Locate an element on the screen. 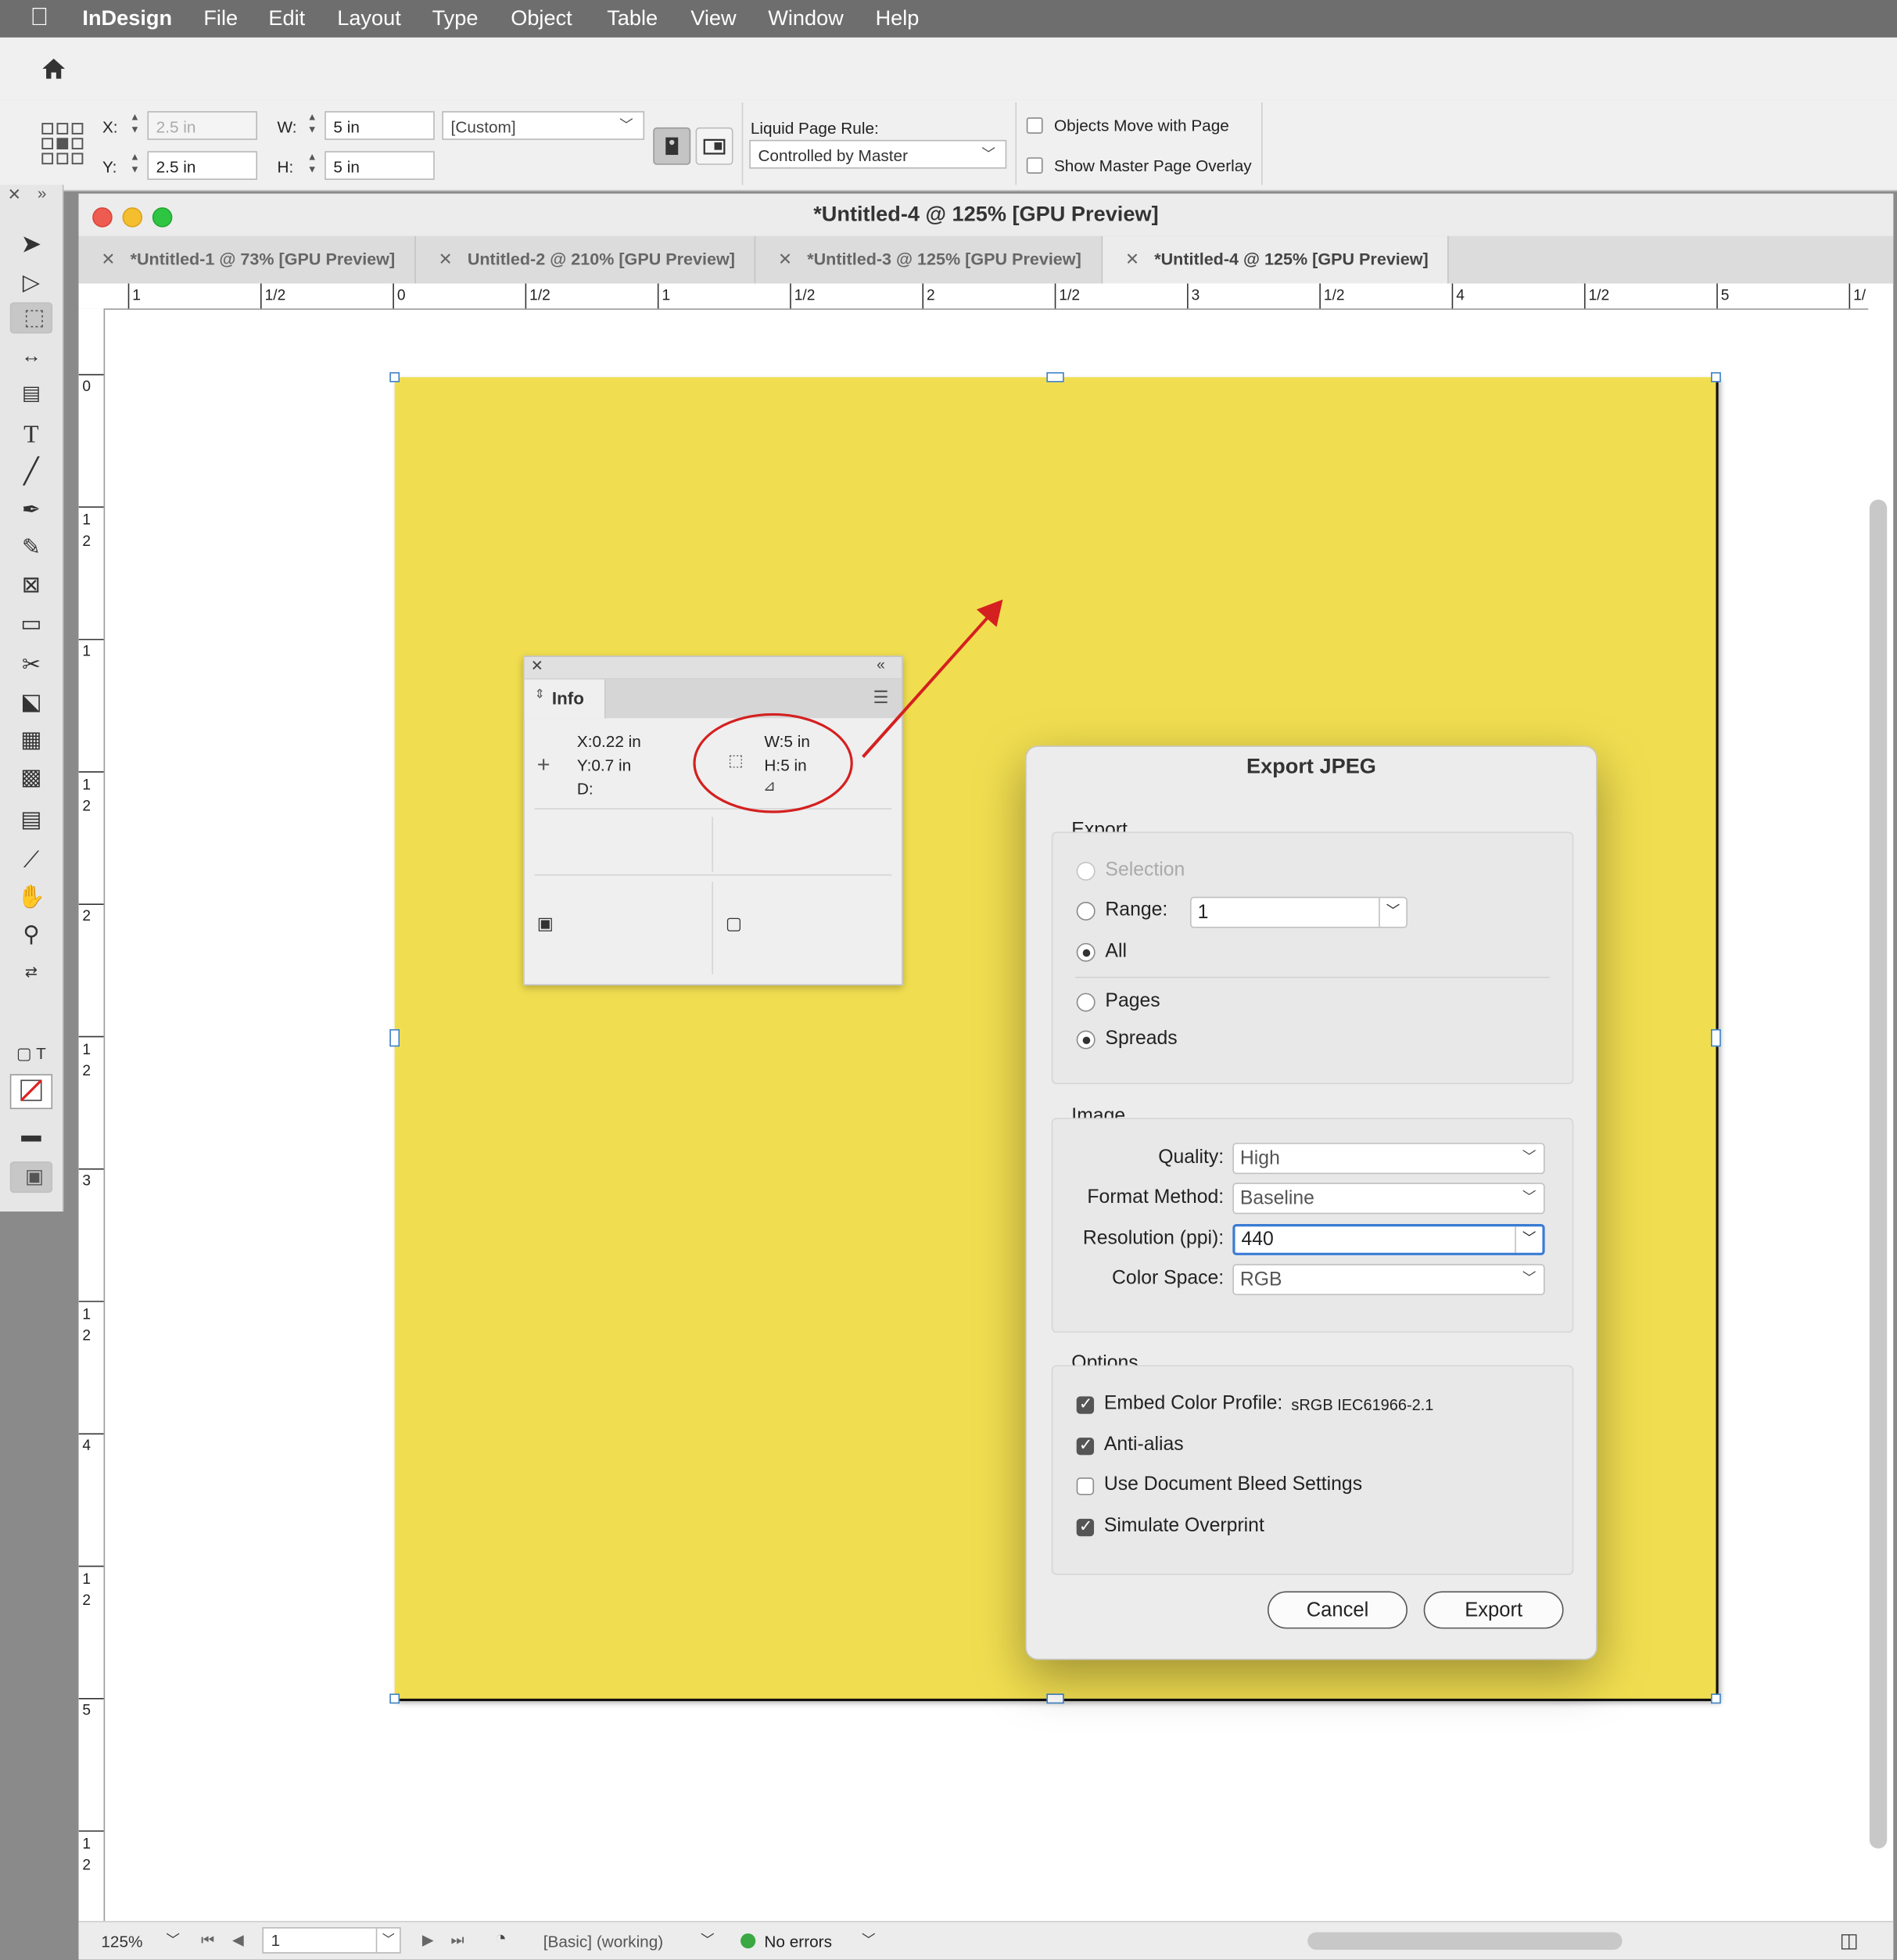 The width and height of the screenshot is (1897, 1960). preflight-icon: ◔ is located at coordinates (500, 1940).